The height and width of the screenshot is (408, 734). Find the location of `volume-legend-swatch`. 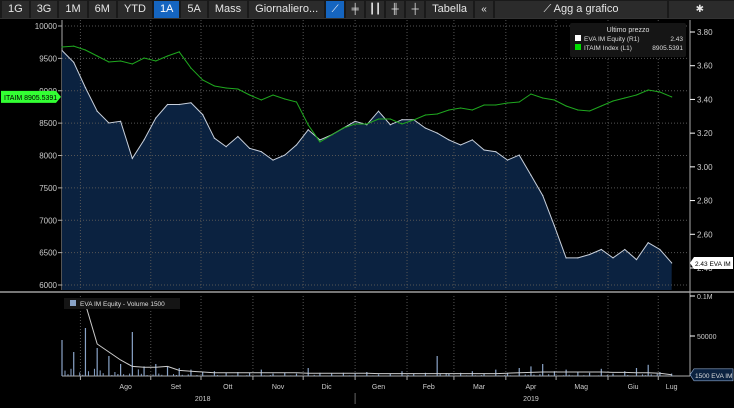

volume-legend-swatch is located at coordinates (73, 303).